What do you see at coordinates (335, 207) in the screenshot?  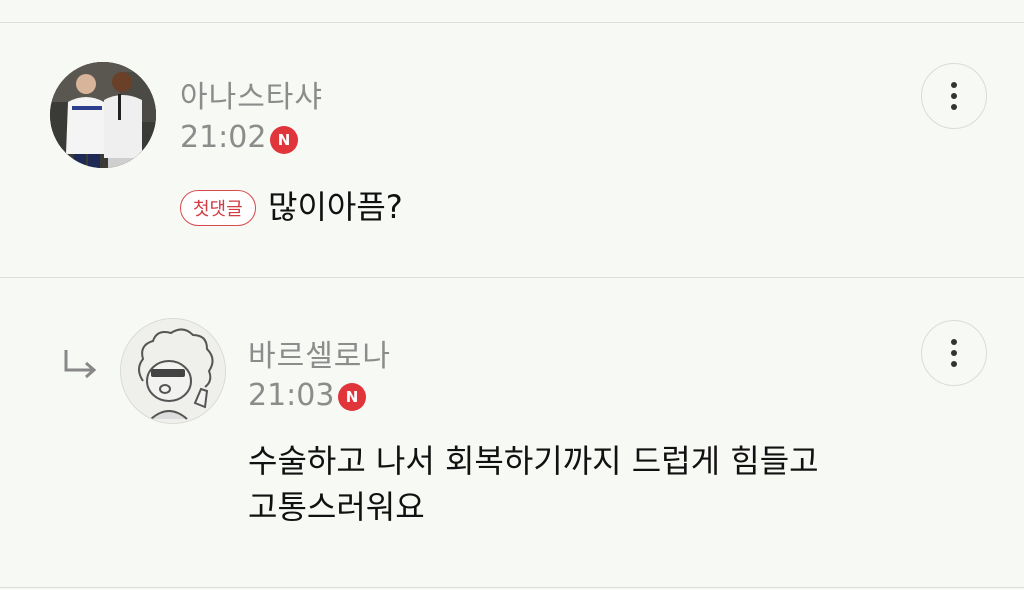 I see `comment-text: 많이아픔?` at bounding box center [335, 207].